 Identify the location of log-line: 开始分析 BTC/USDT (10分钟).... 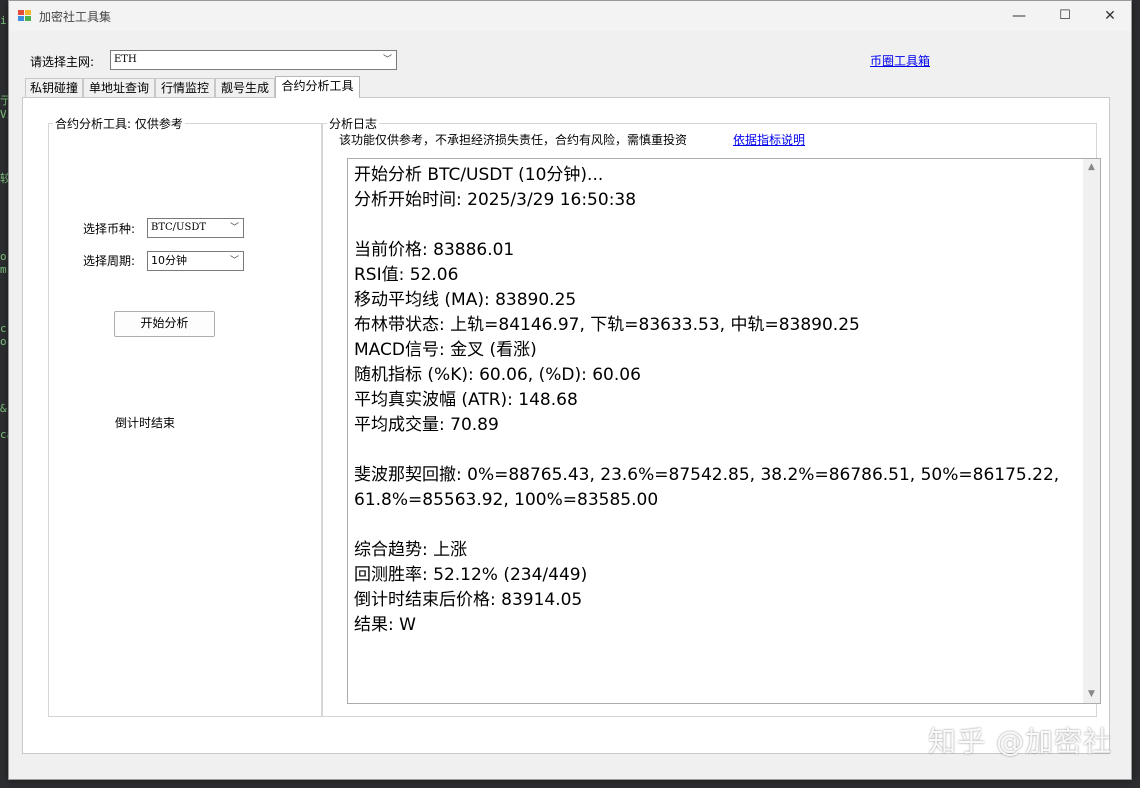
(479, 175).